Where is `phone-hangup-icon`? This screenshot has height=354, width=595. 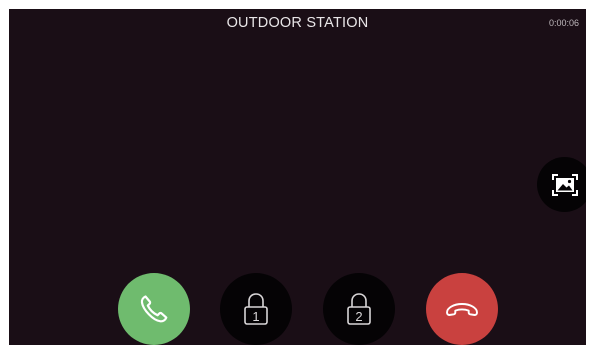
phone-hangup-icon is located at coordinates (462, 309).